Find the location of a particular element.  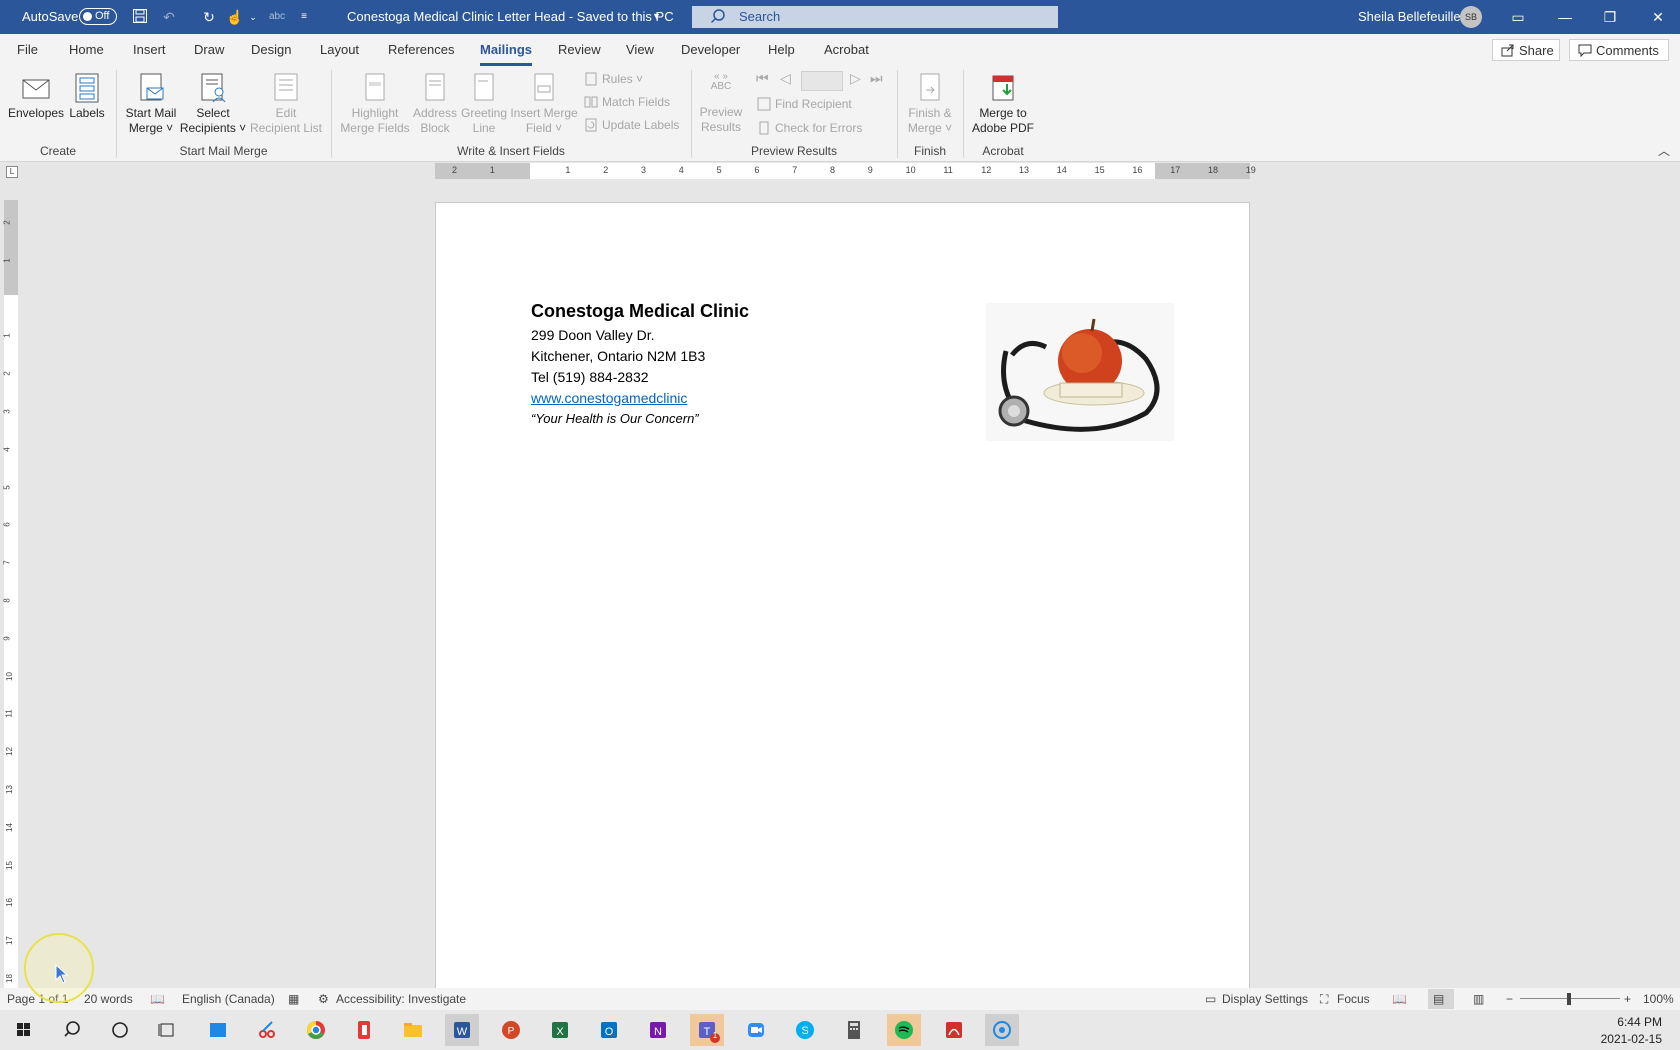

check-for-errors-button: Check for Errors is located at coordinates (809, 128).